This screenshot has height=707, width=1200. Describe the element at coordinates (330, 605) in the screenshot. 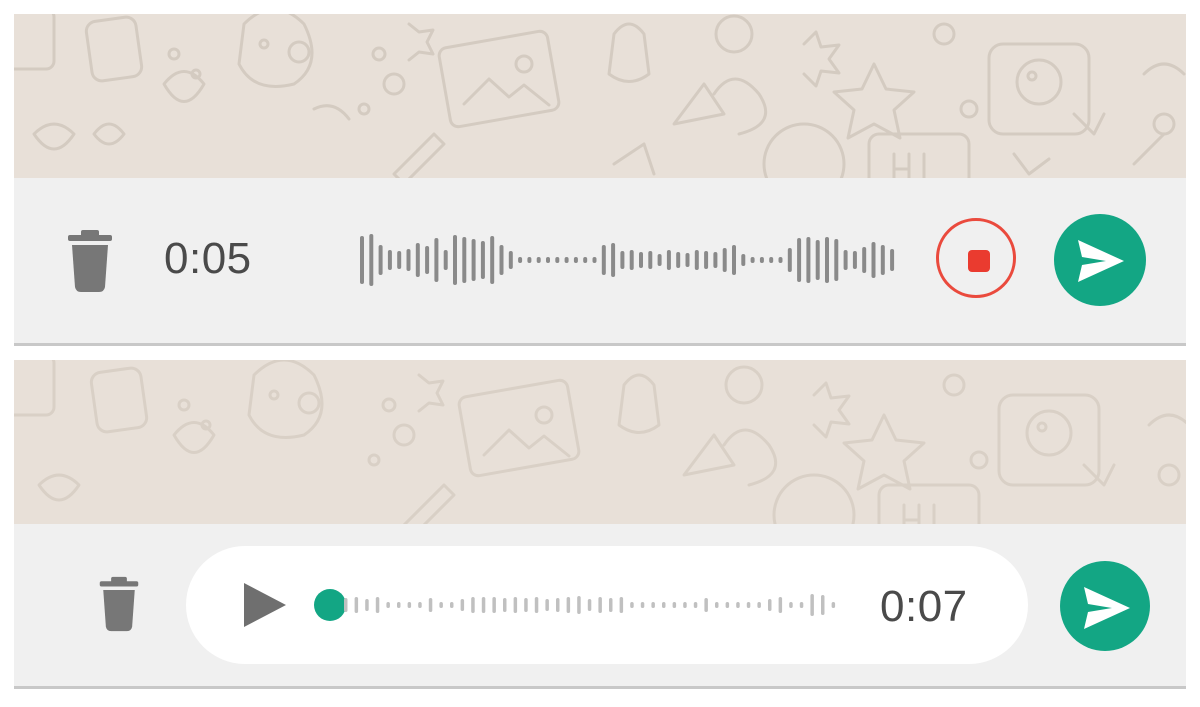

I see `playback-seek-handle` at that location.